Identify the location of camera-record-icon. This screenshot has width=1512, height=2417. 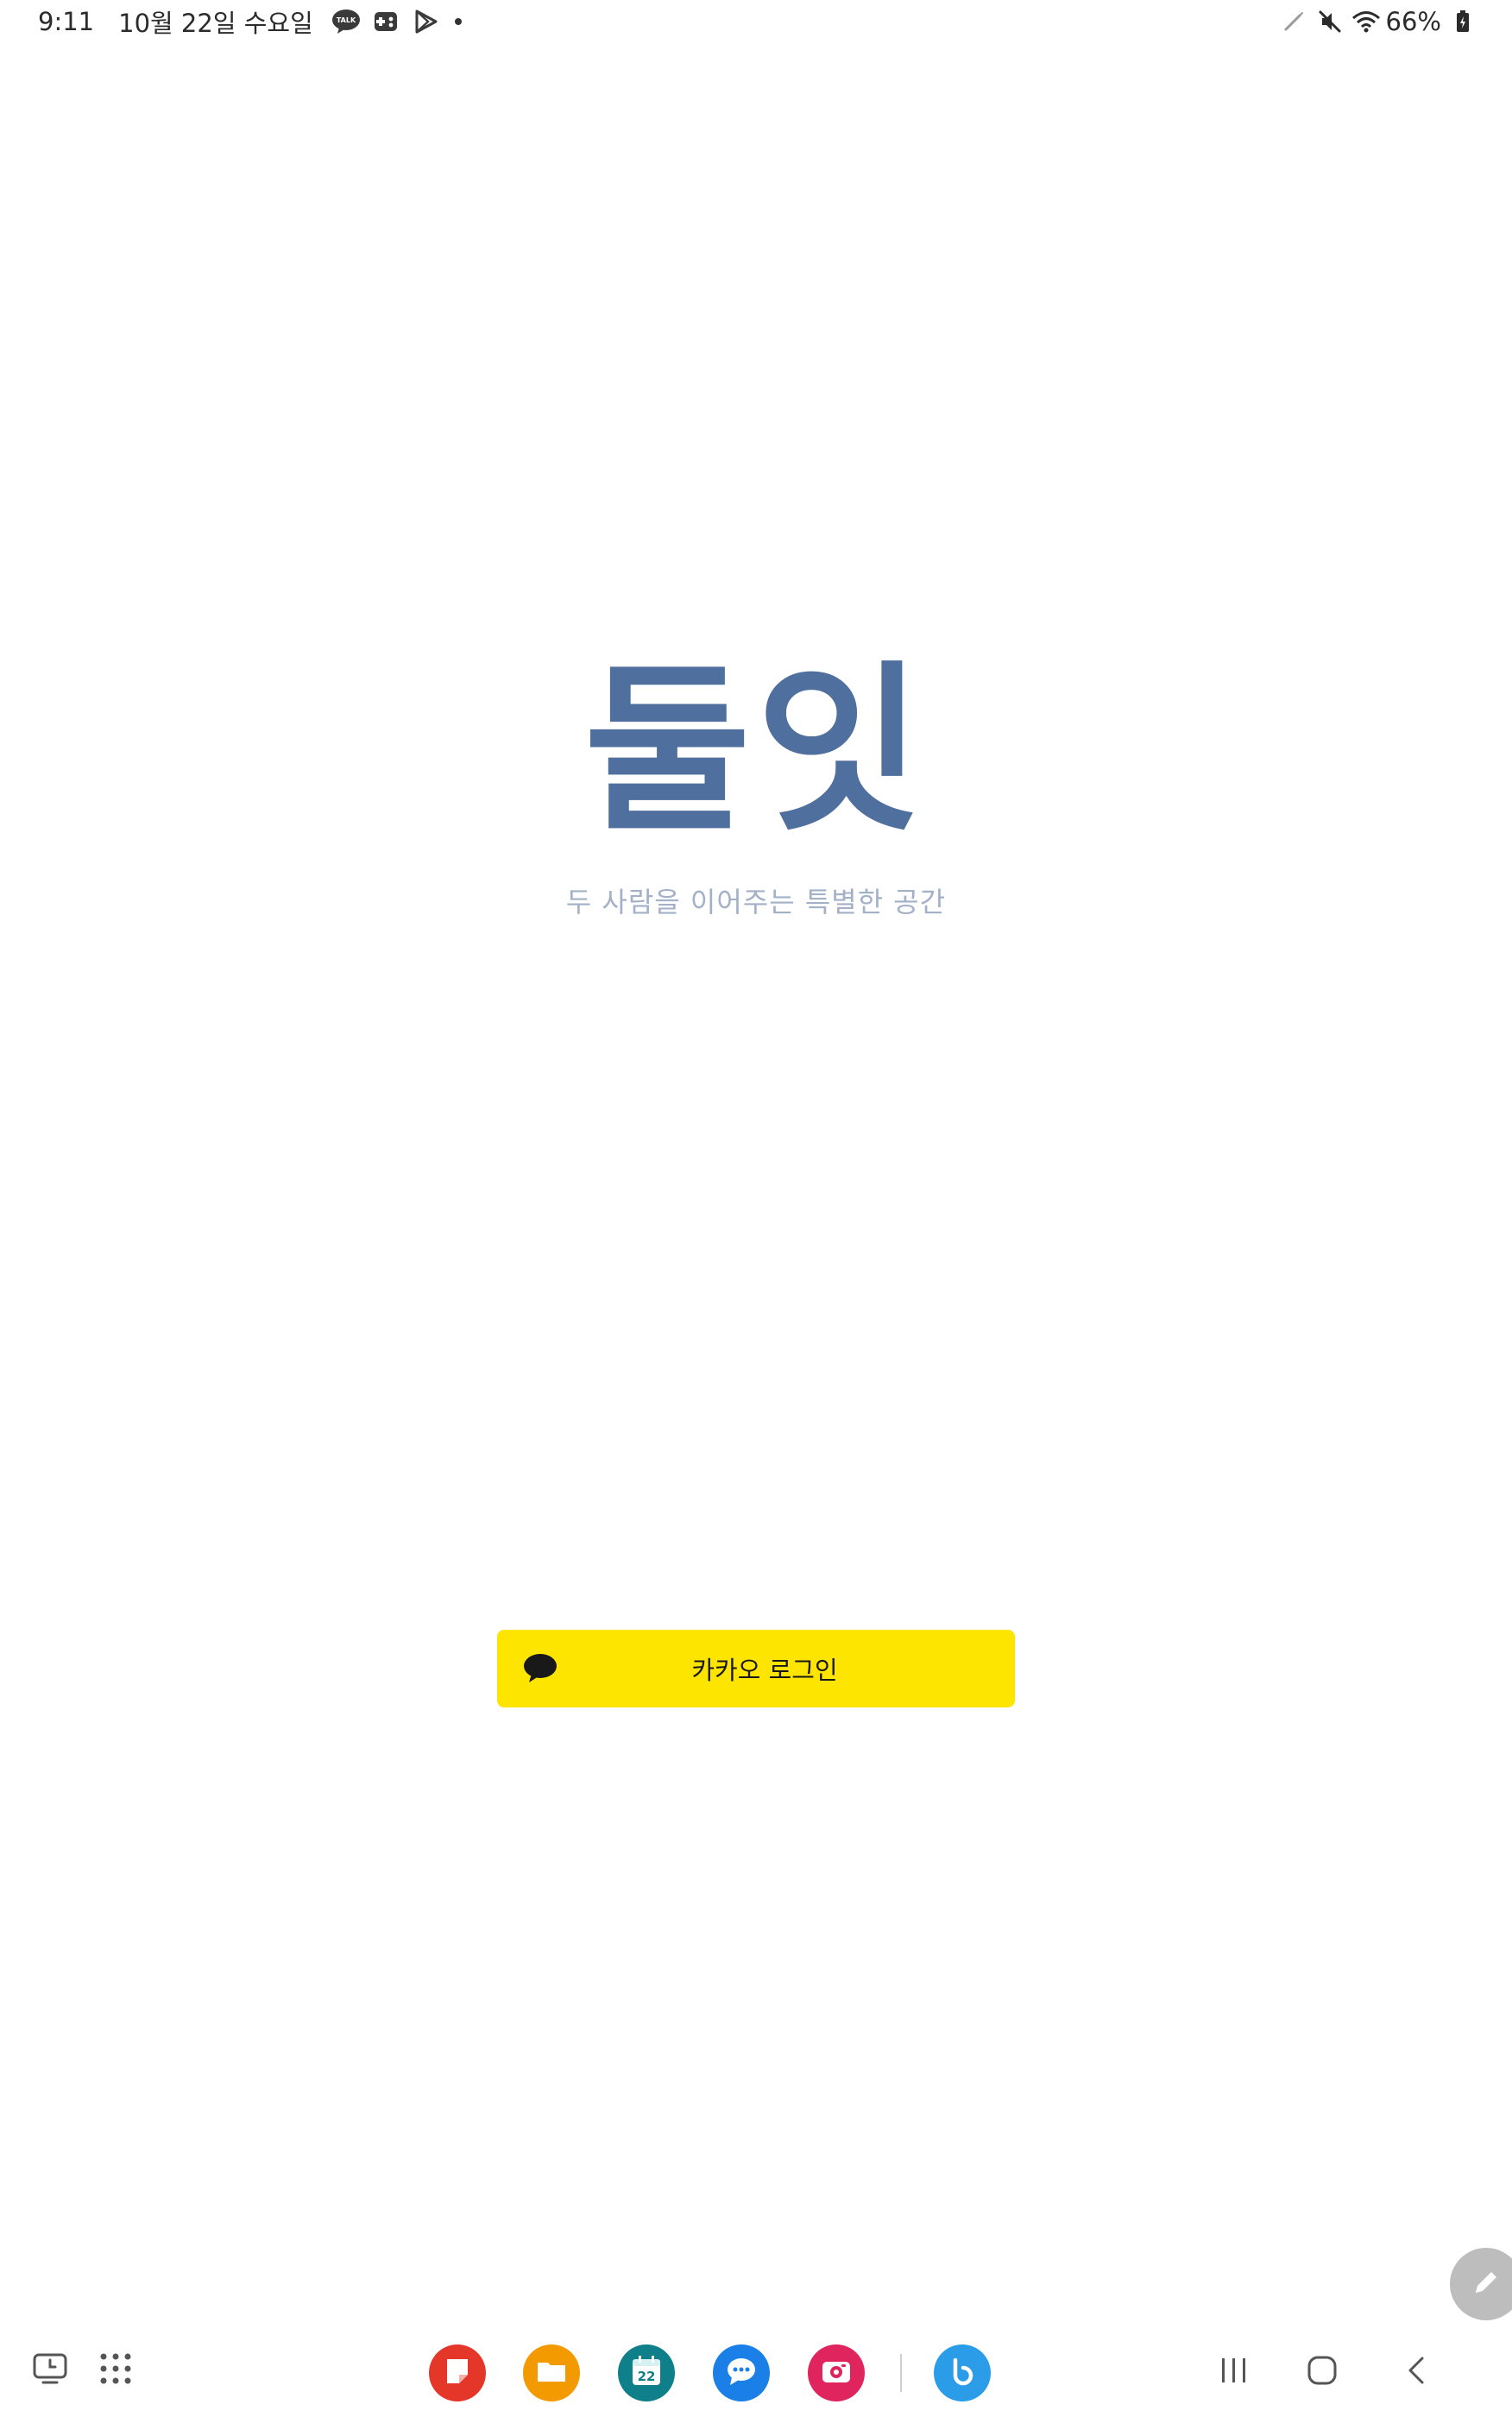
(836, 2373).